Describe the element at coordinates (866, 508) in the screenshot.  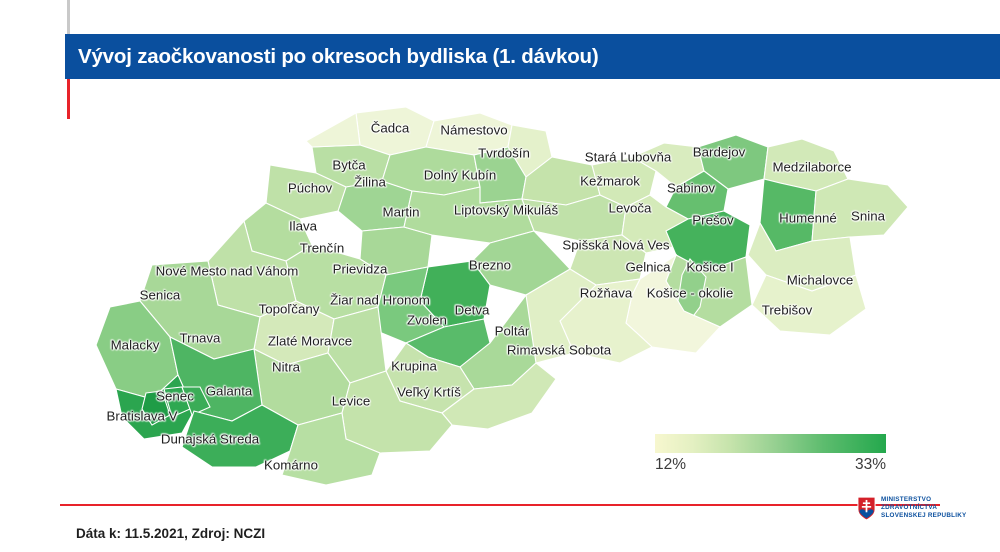
I see `slovak-coat-of-arms-icon` at that location.